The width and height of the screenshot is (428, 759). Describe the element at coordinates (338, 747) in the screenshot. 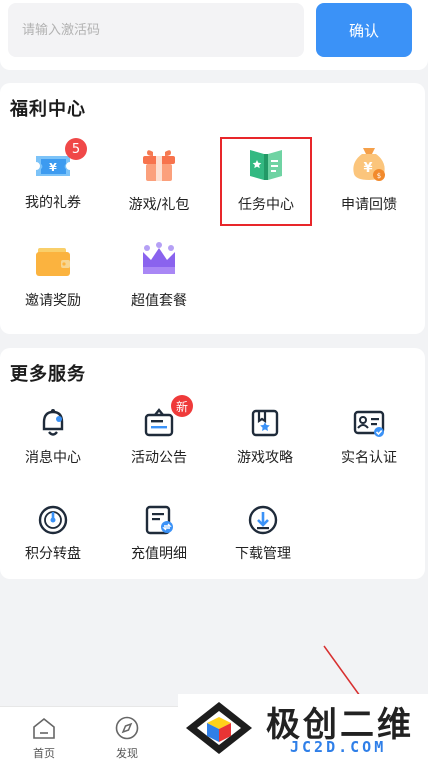

I see `watermark-text-en: JC2D.COM` at that location.